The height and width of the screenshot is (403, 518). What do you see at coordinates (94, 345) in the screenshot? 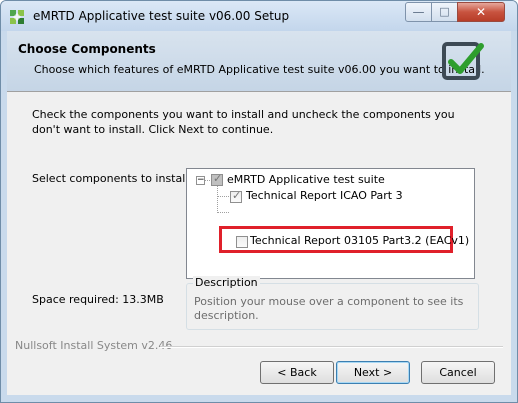
I see `nsis-branding: Nullsoft Install System v2.46` at bounding box center [94, 345].